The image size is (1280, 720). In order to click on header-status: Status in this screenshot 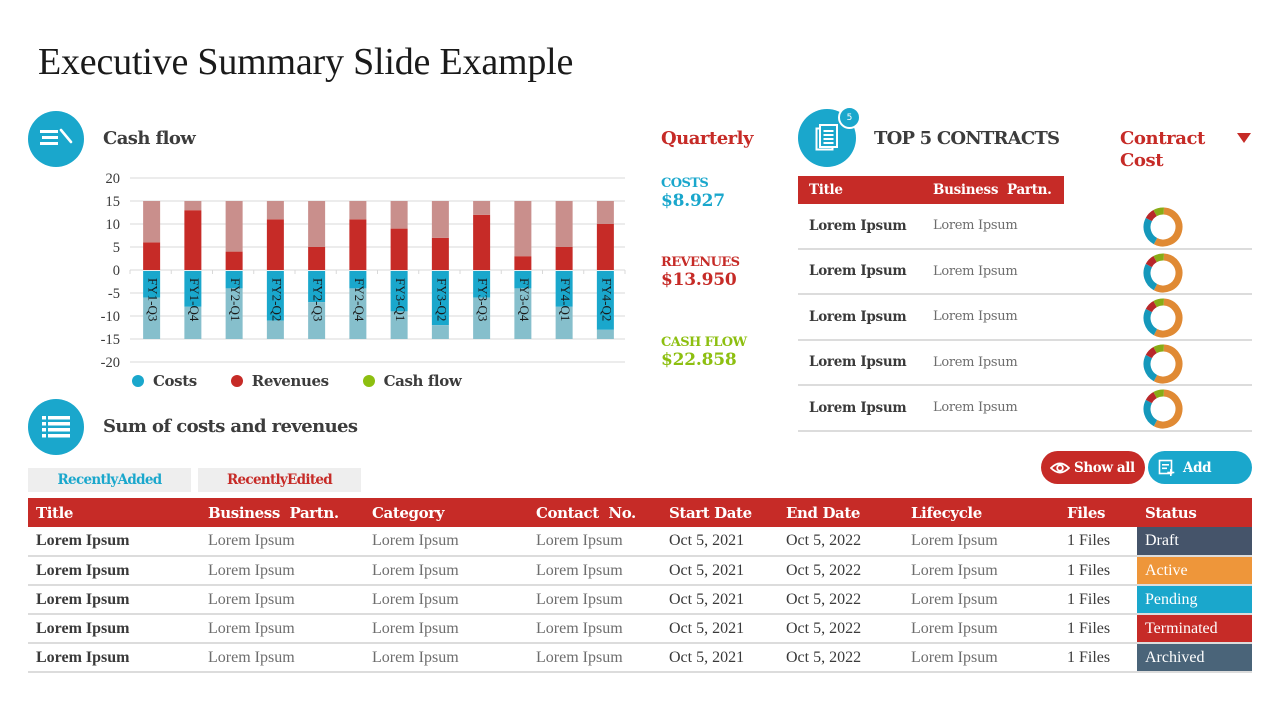, I will do `click(1194, 512)`.